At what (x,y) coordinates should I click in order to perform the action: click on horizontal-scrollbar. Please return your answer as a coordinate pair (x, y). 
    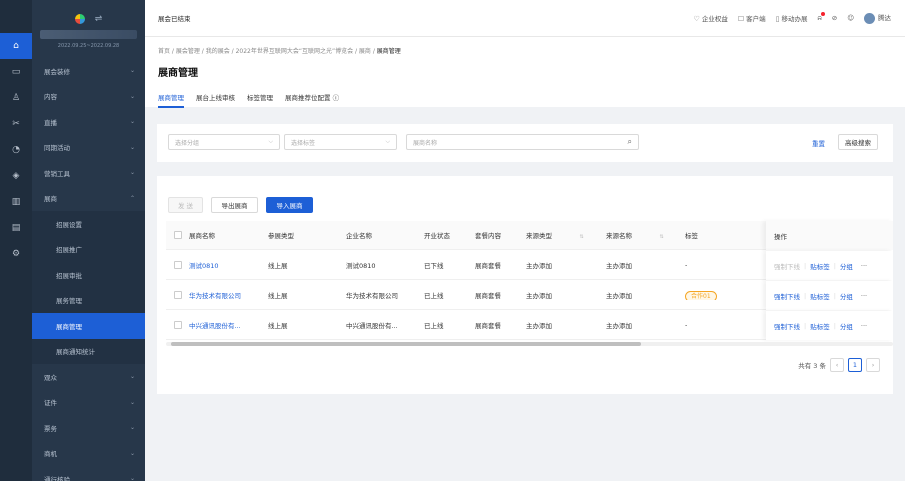
    Looking at the image, I should click on (529, 344).